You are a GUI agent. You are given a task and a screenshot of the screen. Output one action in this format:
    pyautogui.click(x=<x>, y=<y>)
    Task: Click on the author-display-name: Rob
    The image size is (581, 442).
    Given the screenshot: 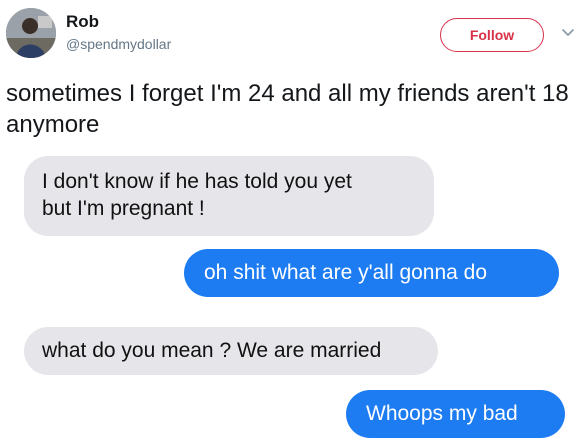 What is the action you would take?
    pyautogui.click(x=82, y=22)
    